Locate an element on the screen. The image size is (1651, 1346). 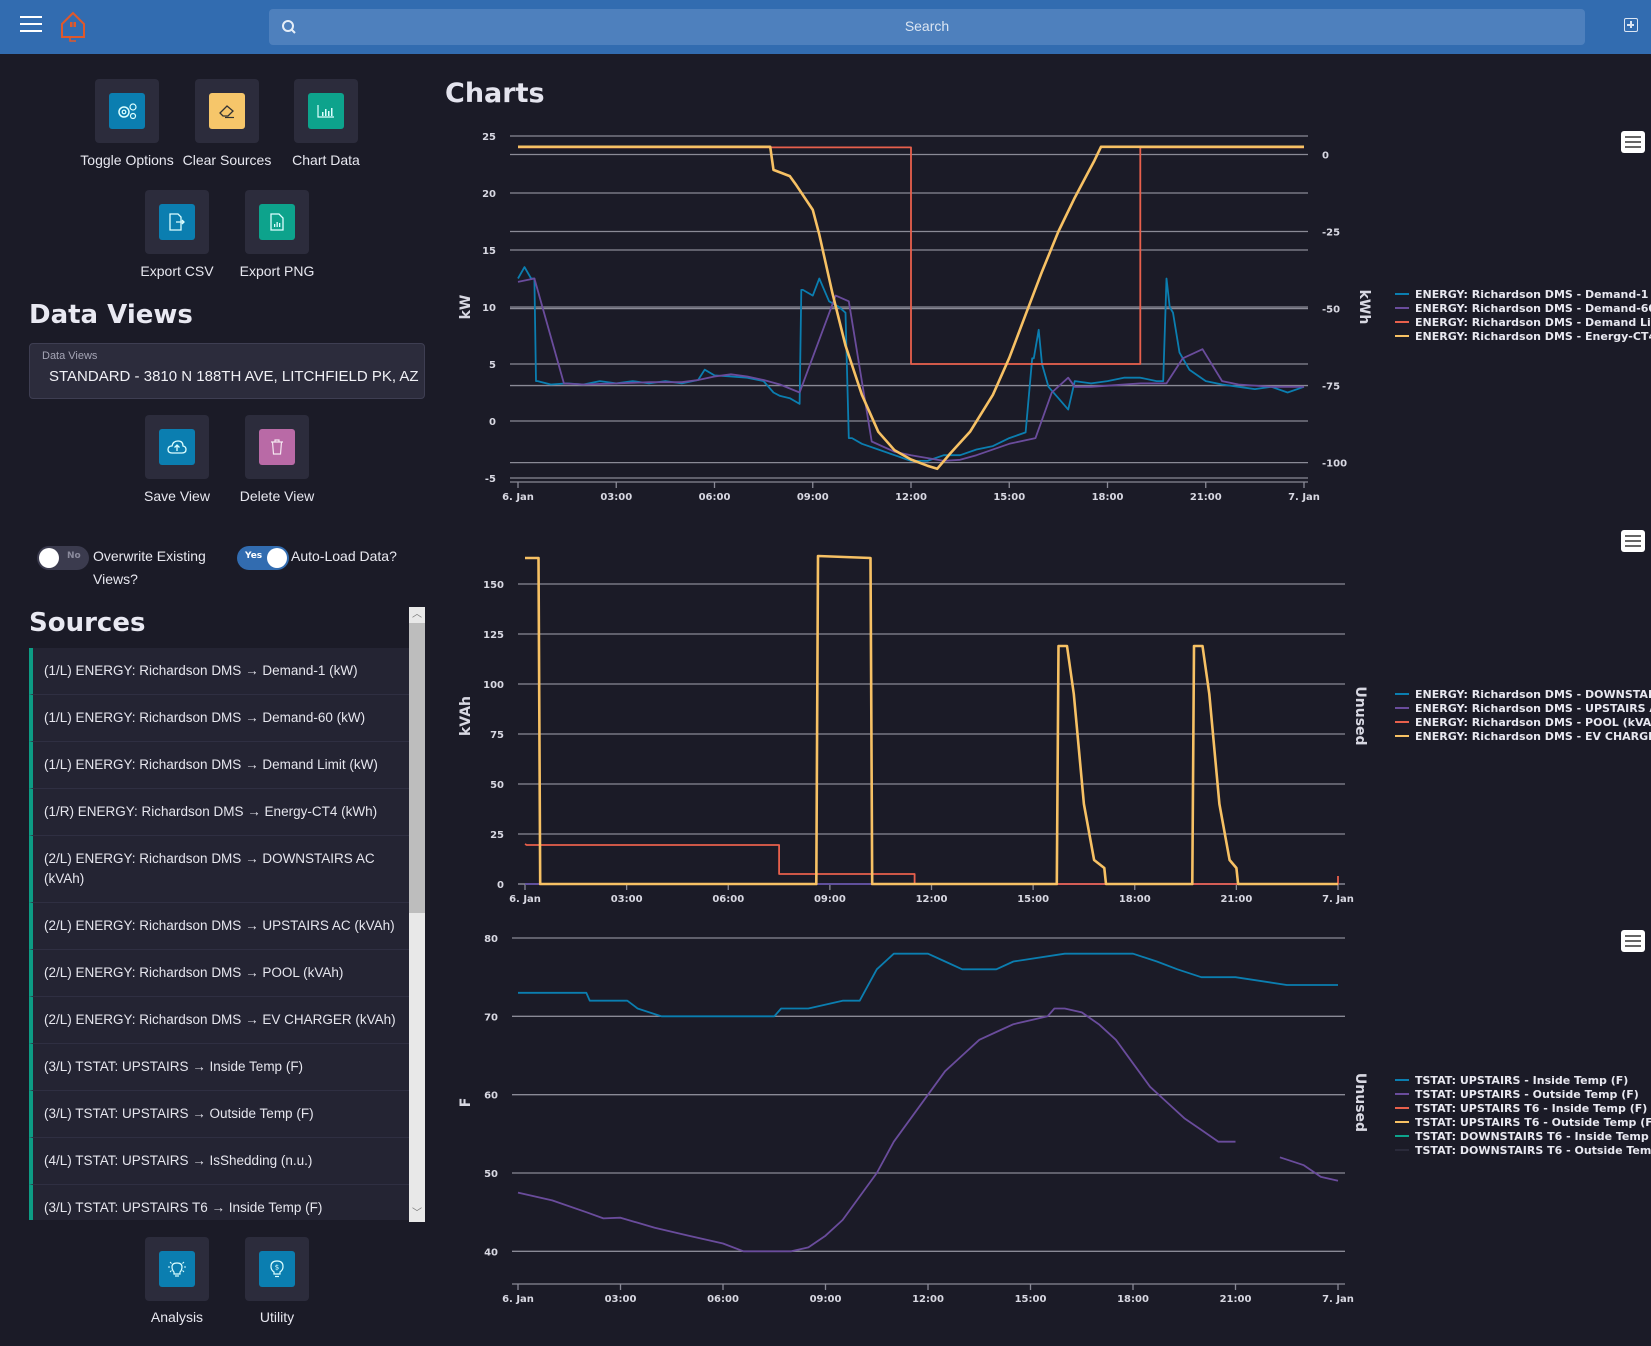
search-input: Search is located at coordinates (927, 26).